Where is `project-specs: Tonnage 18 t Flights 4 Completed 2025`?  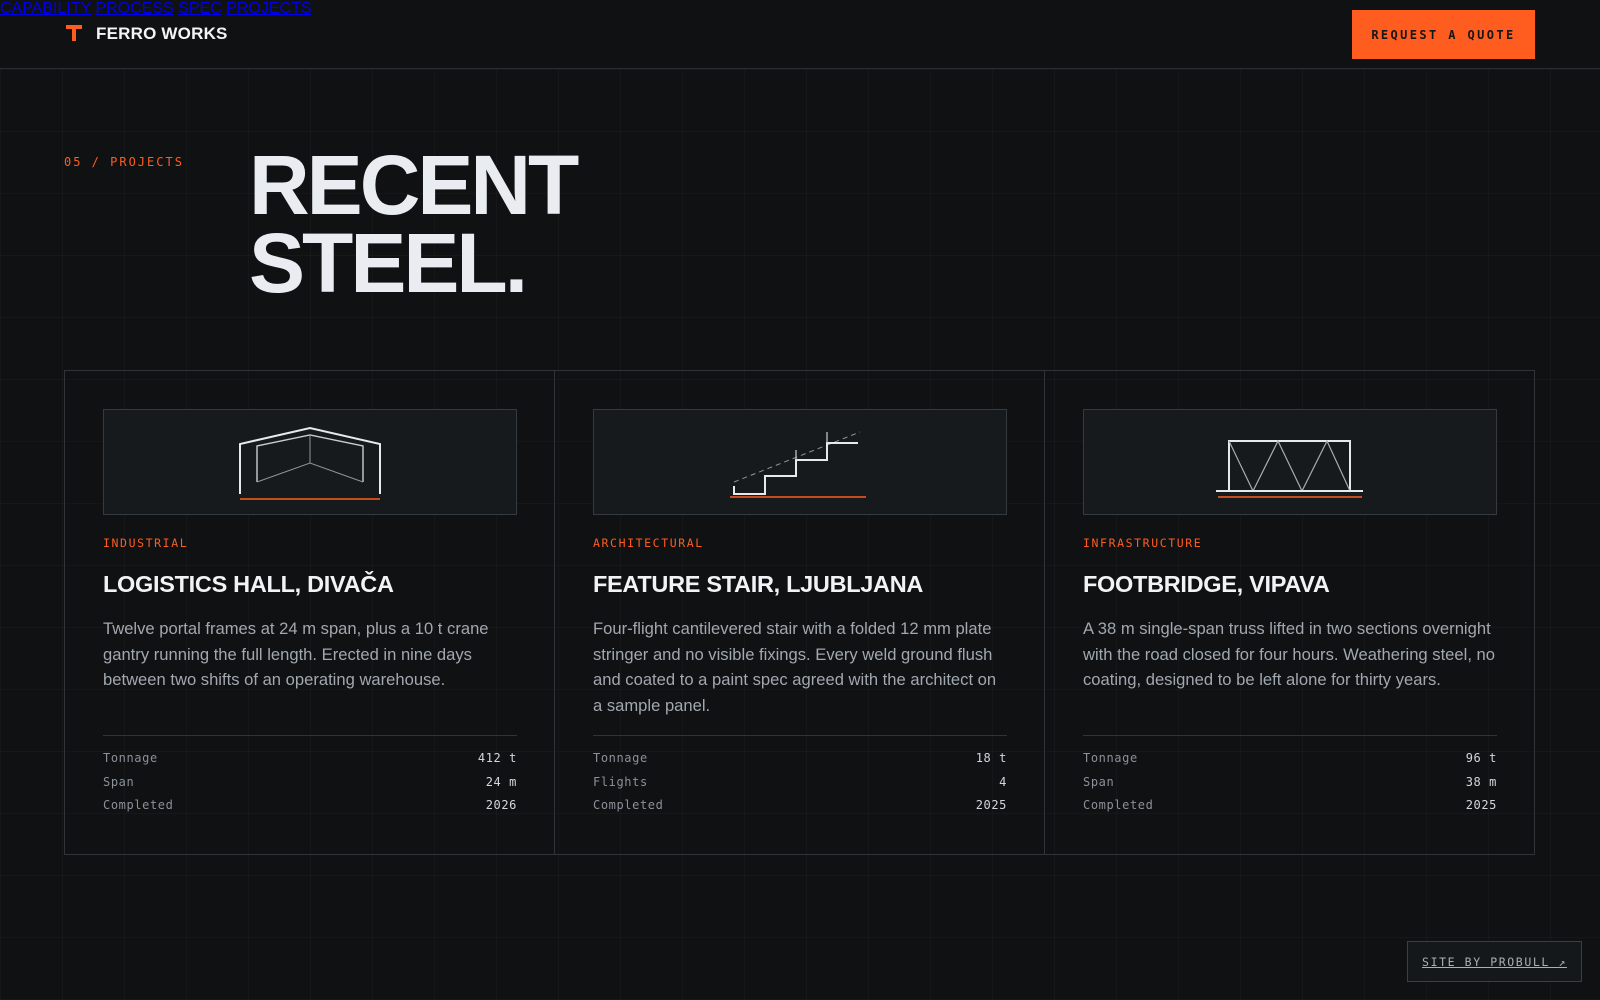
project-specs: Tonnage 18 t Flights 4 Completed 2025 is located at coordinates (800, 778).